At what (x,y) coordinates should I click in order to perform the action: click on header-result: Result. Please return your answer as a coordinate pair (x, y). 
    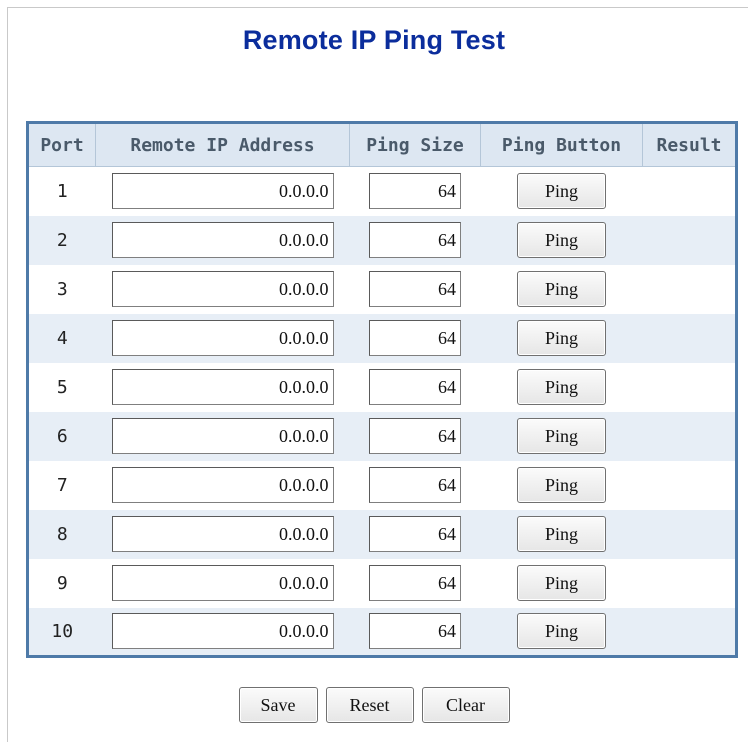
    Looking at the image, I should click on (689, 144).